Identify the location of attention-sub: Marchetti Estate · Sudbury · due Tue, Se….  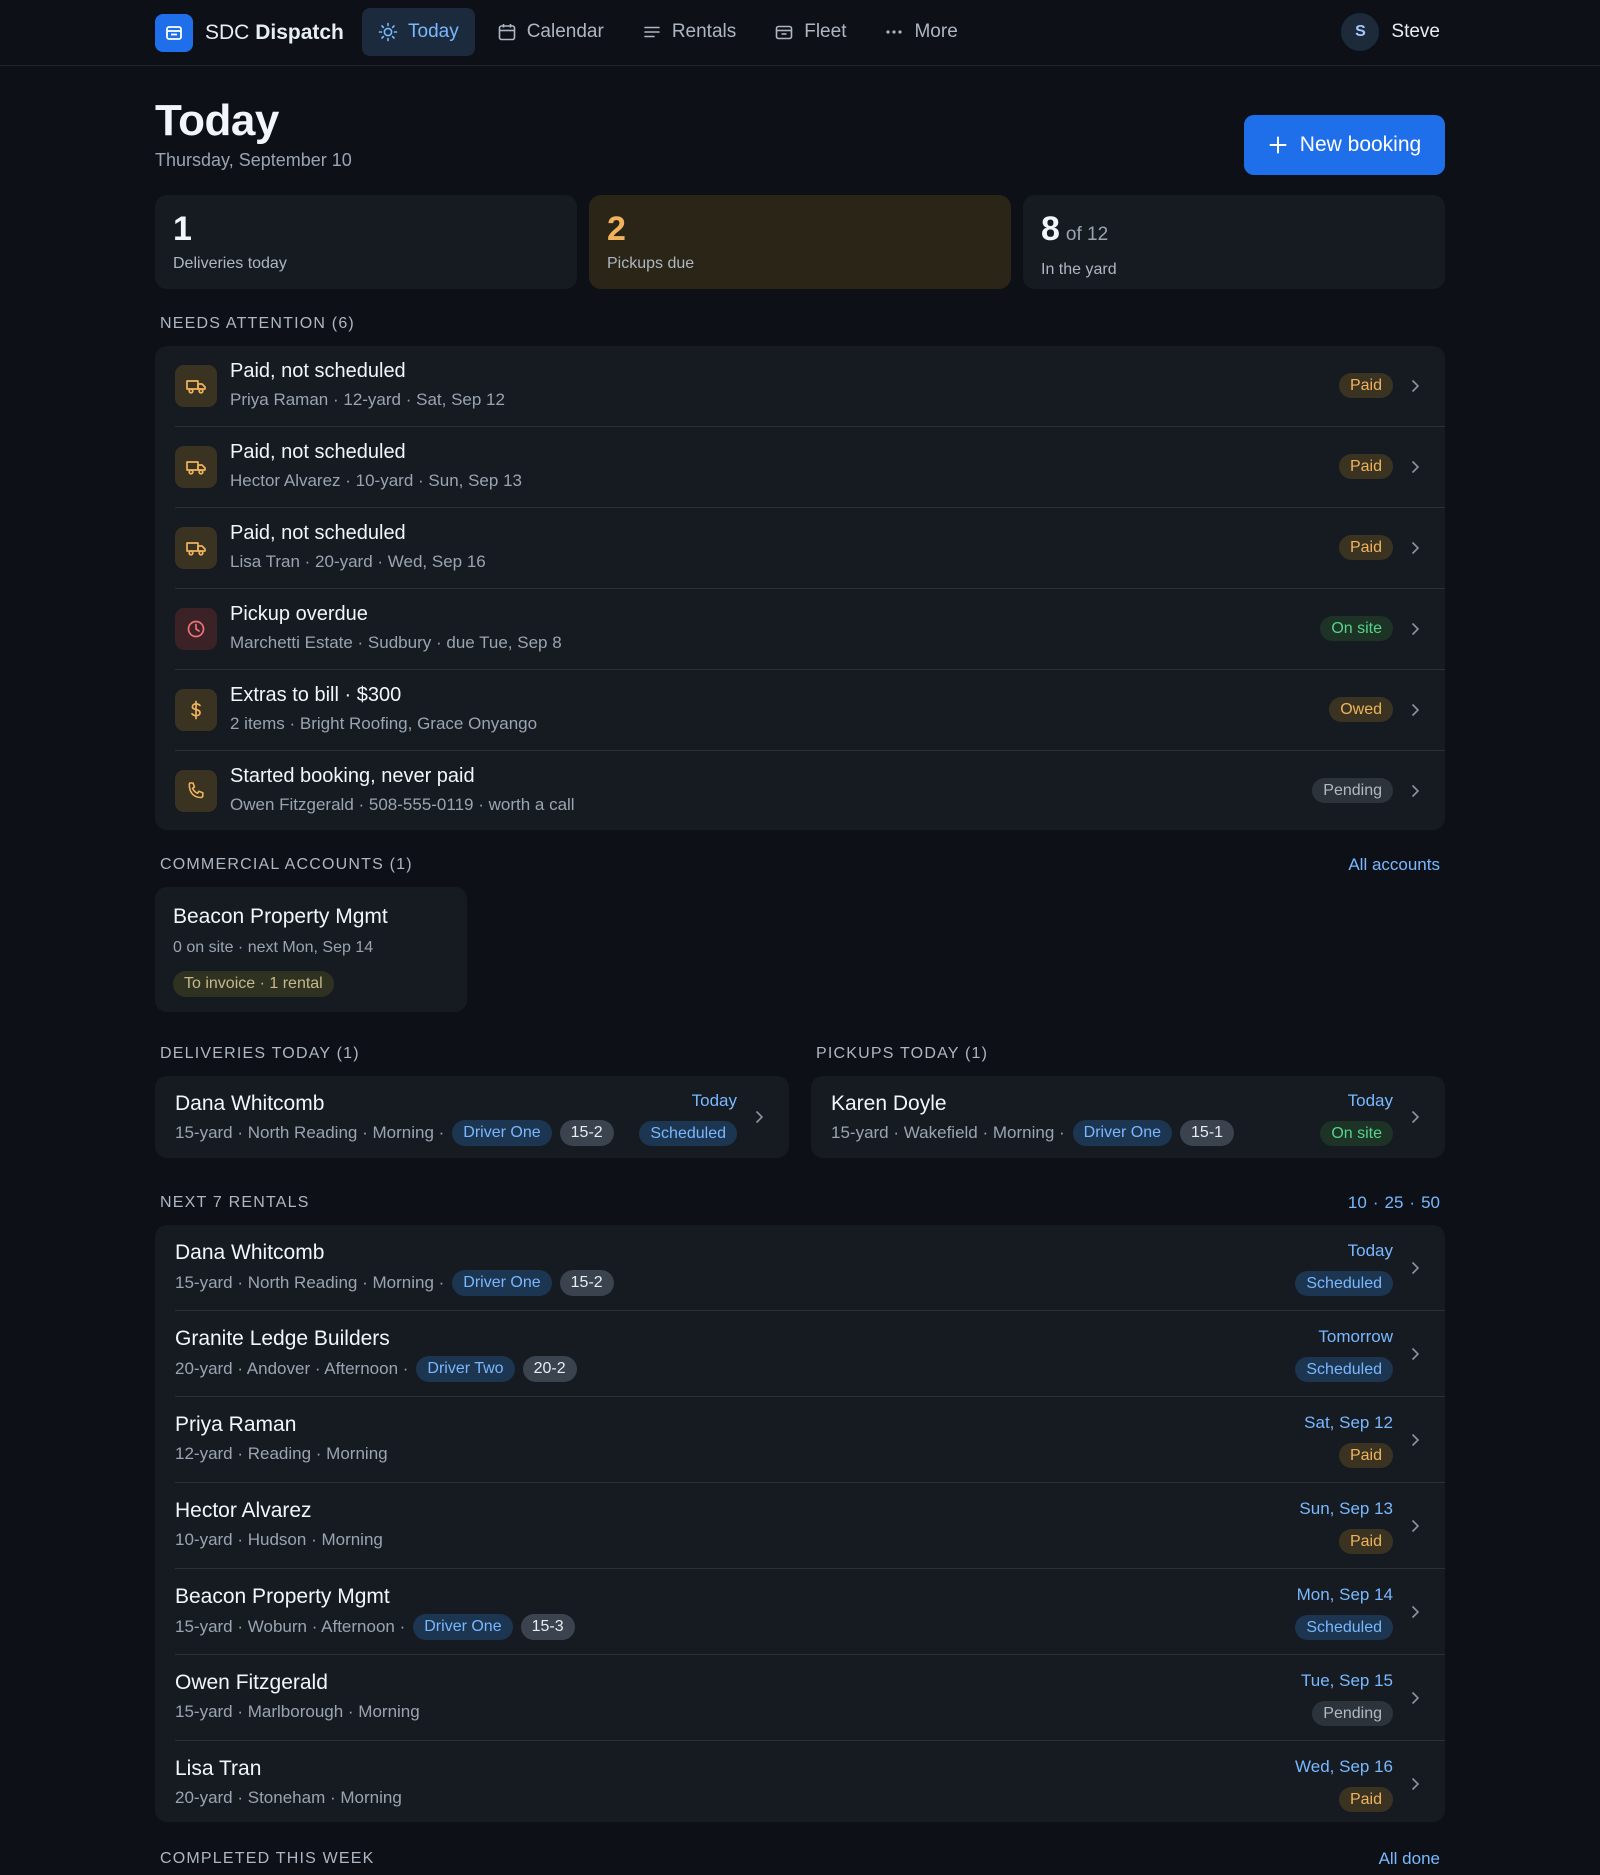
(396, 642).